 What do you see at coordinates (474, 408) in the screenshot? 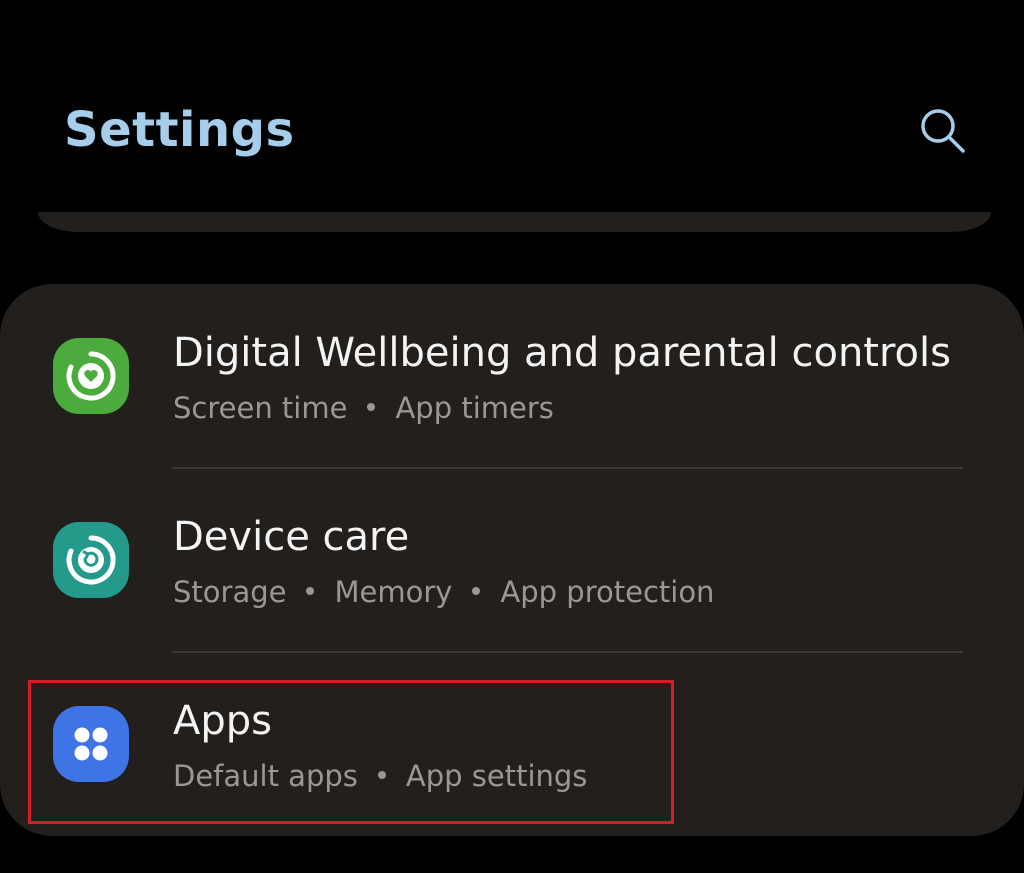
I see `subtitle-part: App timers` at bounding box center [474, 408].